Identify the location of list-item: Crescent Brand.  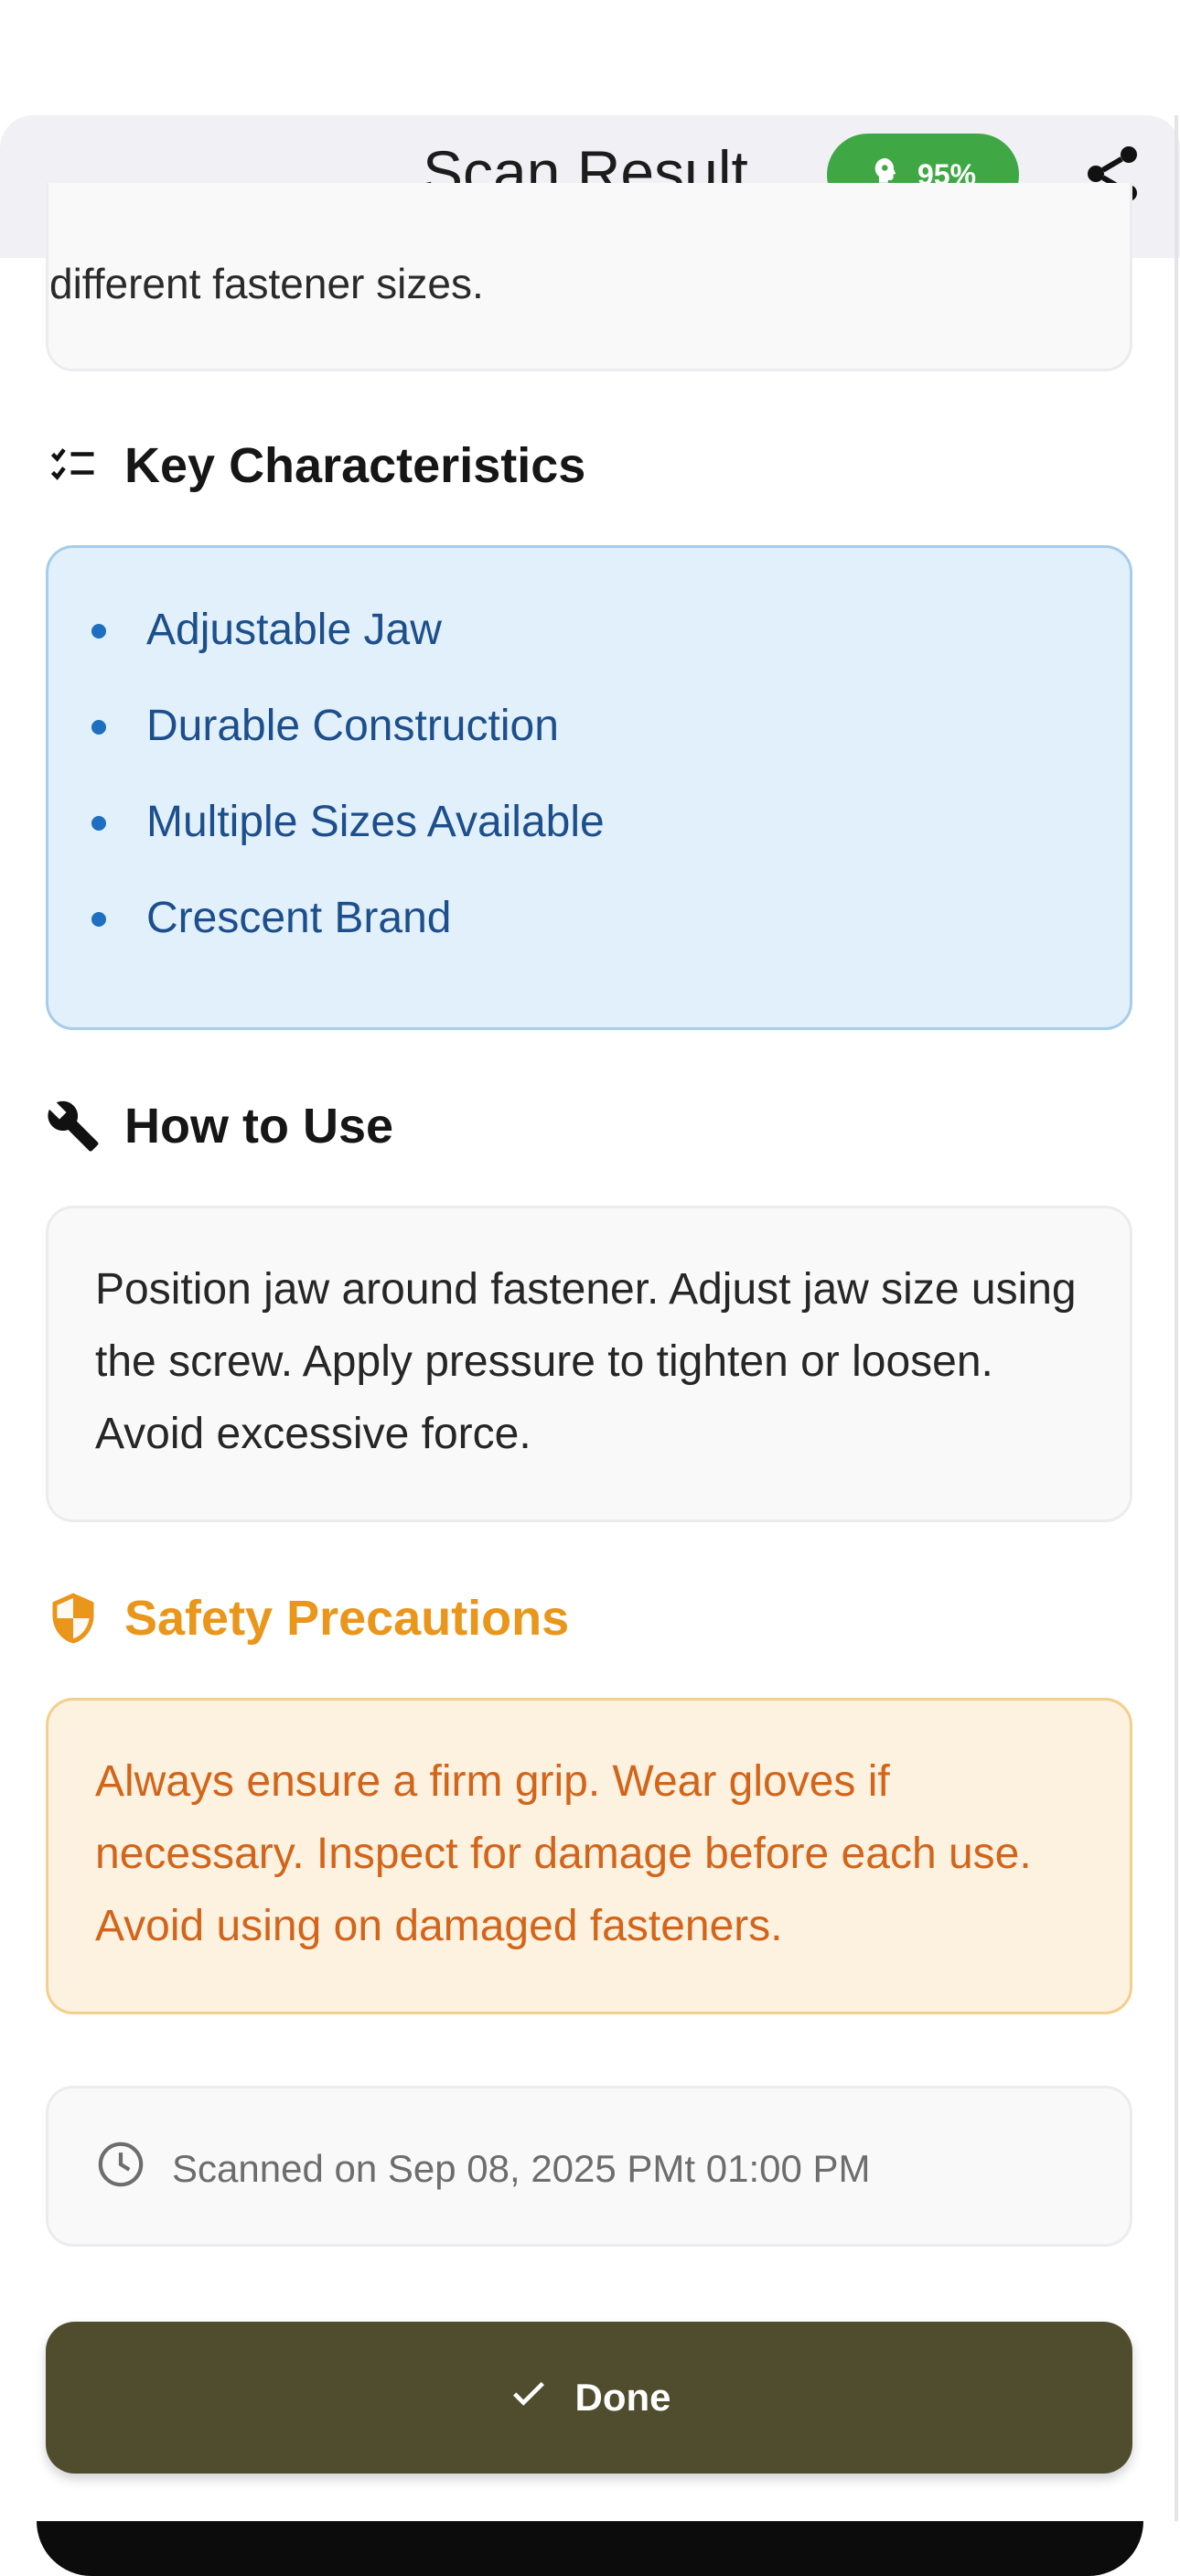
(348, 934).